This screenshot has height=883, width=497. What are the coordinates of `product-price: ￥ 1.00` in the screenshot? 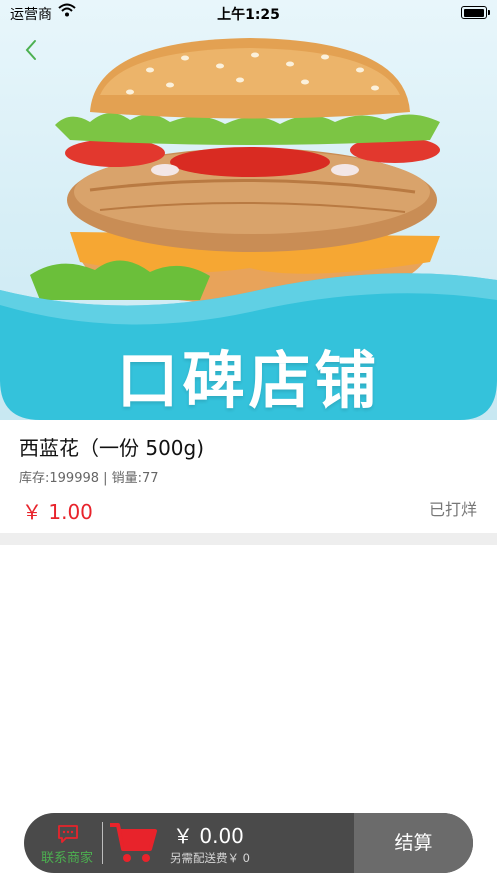 It's located at (57, 512).